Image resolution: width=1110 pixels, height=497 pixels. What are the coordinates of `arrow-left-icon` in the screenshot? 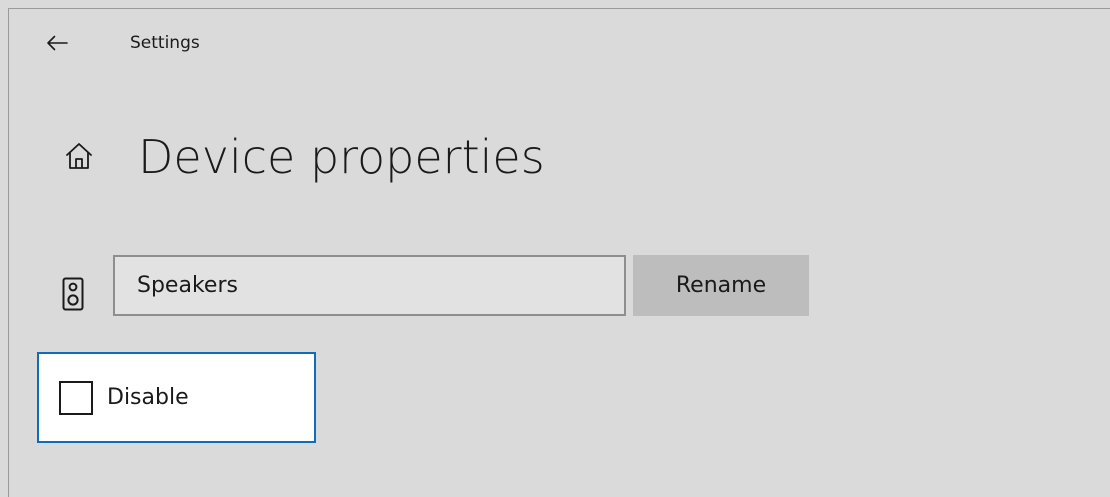 It's located at (57, 43).